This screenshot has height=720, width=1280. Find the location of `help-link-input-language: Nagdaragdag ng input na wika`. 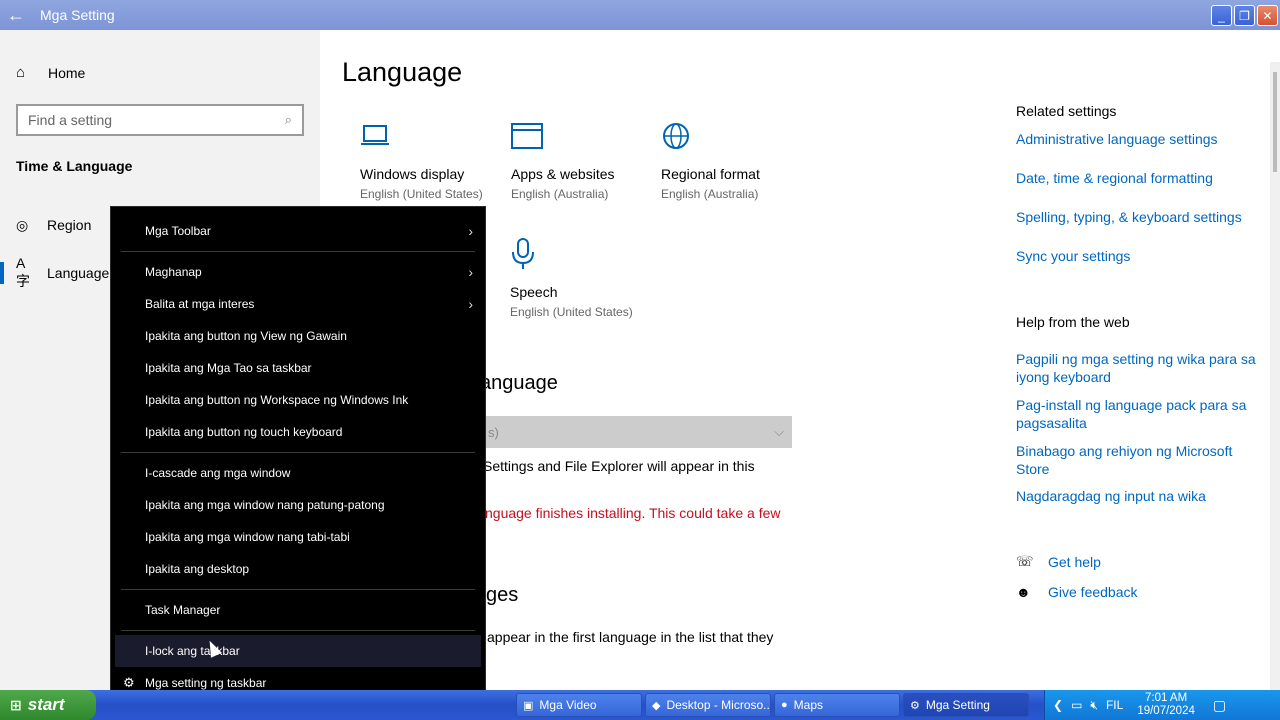

help-link-input-language: Nagdaragdag ng input na wika is located at coordinates (1141, 496).